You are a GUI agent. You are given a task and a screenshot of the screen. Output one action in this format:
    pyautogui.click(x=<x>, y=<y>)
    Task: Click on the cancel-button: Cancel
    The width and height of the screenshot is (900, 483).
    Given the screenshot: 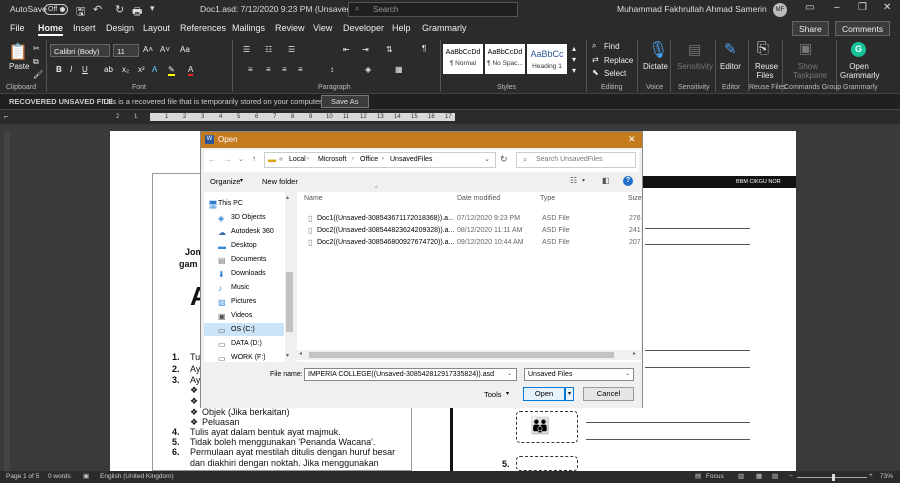 What is the action you would take?
    pyautogui.click(x=608, y=394)
    